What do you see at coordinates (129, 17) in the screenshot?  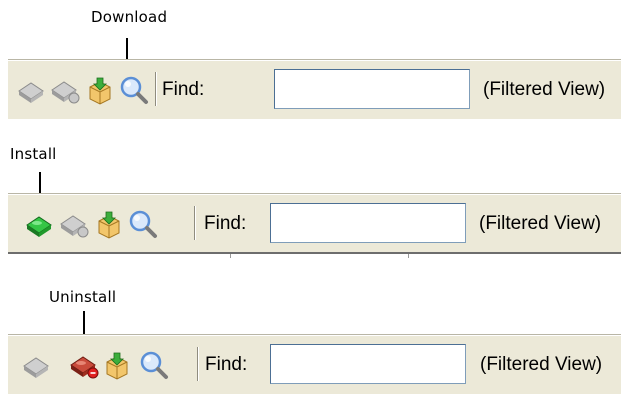 I see `download-callout-label: Download` at bounding box center [129, 17].